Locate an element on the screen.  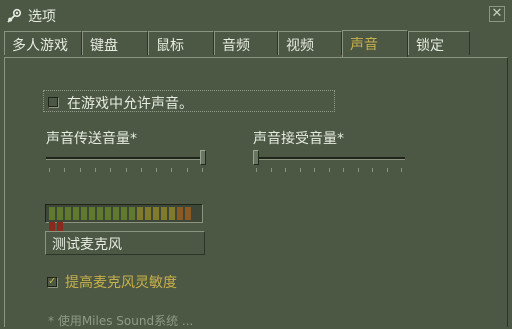
tab-mouse: 鼠标 is located at coordinates (181, 43).